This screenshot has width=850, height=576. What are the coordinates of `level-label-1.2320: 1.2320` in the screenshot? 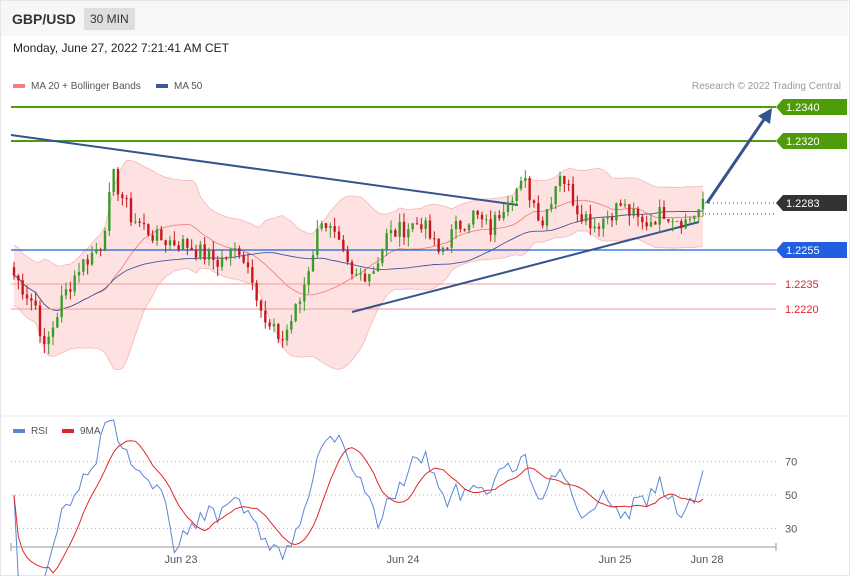 It's located at (803, 142).